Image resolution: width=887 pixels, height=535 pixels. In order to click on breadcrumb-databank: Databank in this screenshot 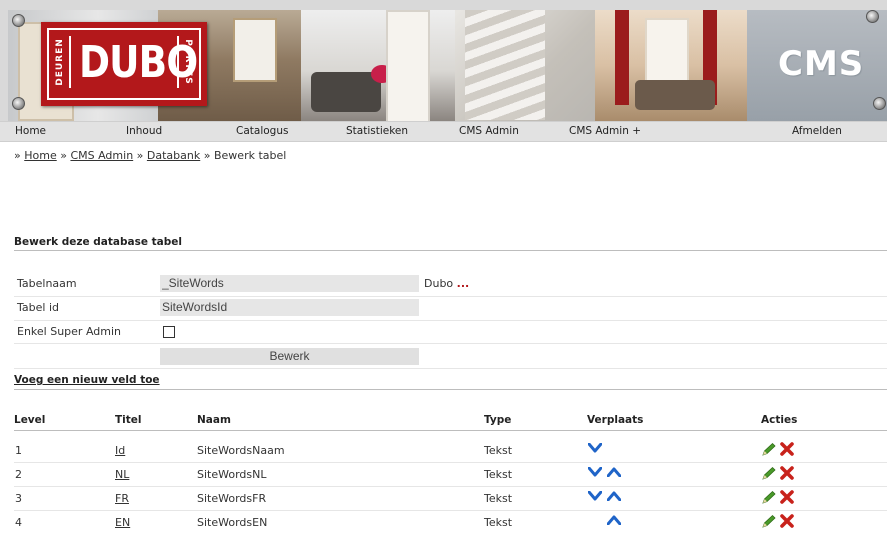, I will do `click(173, 155)`.